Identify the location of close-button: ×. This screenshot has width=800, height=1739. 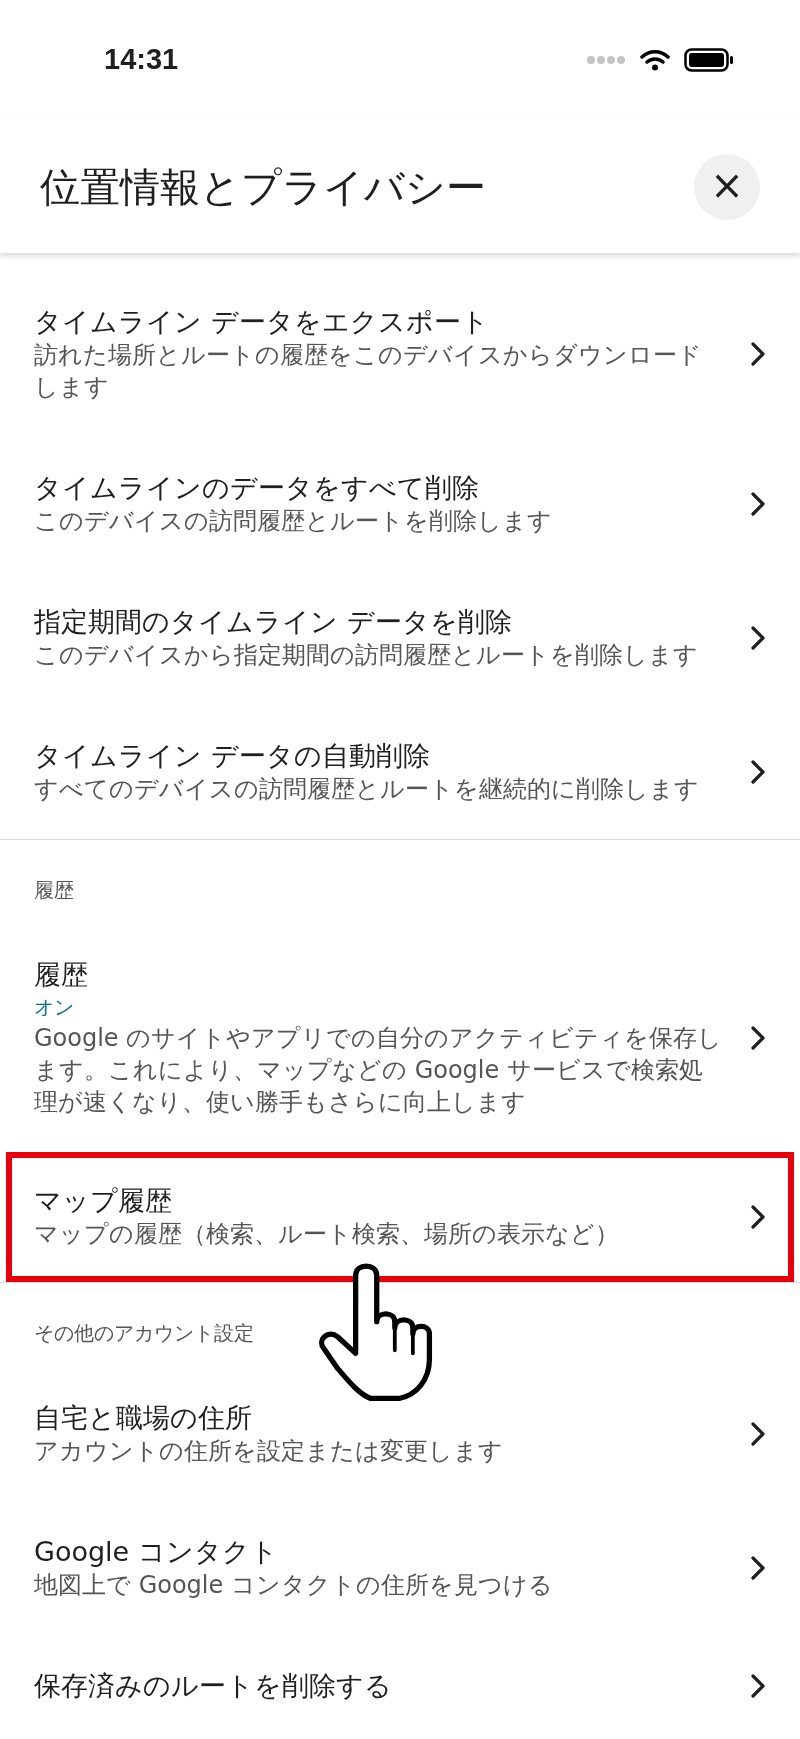
(727, 186).